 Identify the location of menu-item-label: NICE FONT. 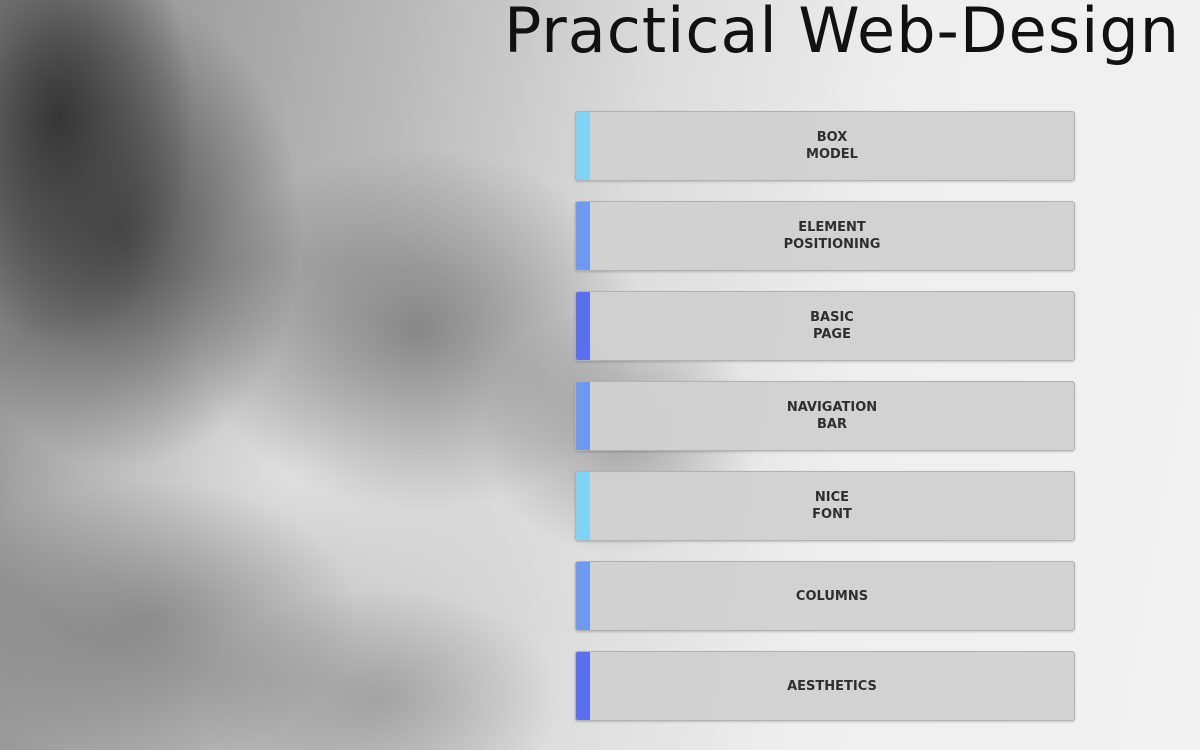
(832, 506).